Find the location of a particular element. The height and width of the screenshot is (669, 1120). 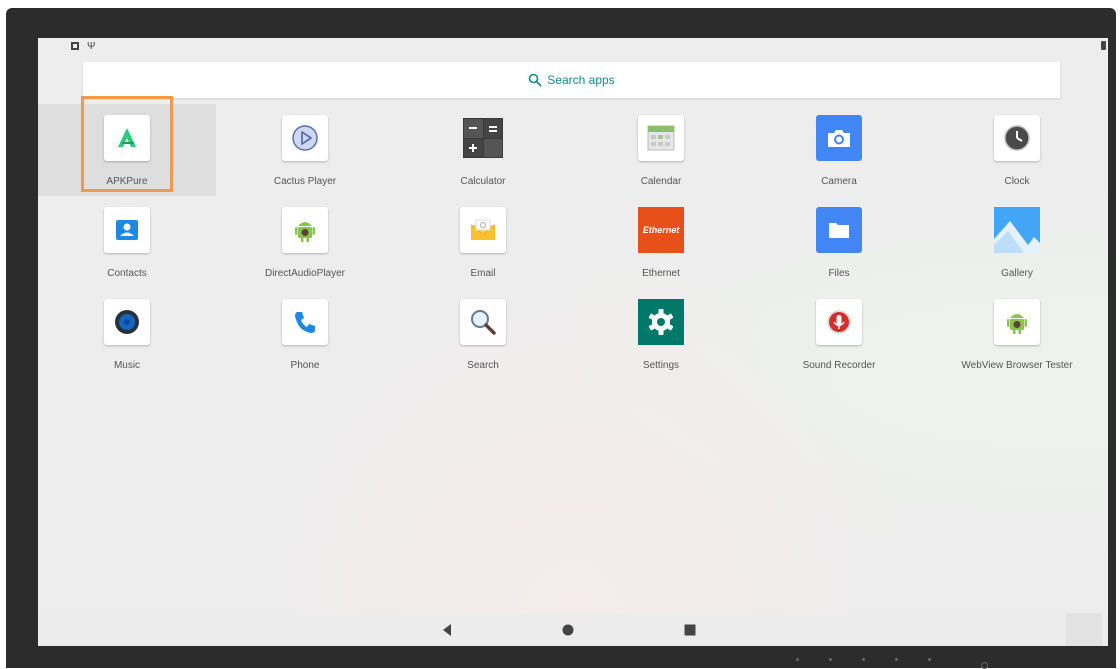

gallery-icon is located at coordinates (1017, 230).